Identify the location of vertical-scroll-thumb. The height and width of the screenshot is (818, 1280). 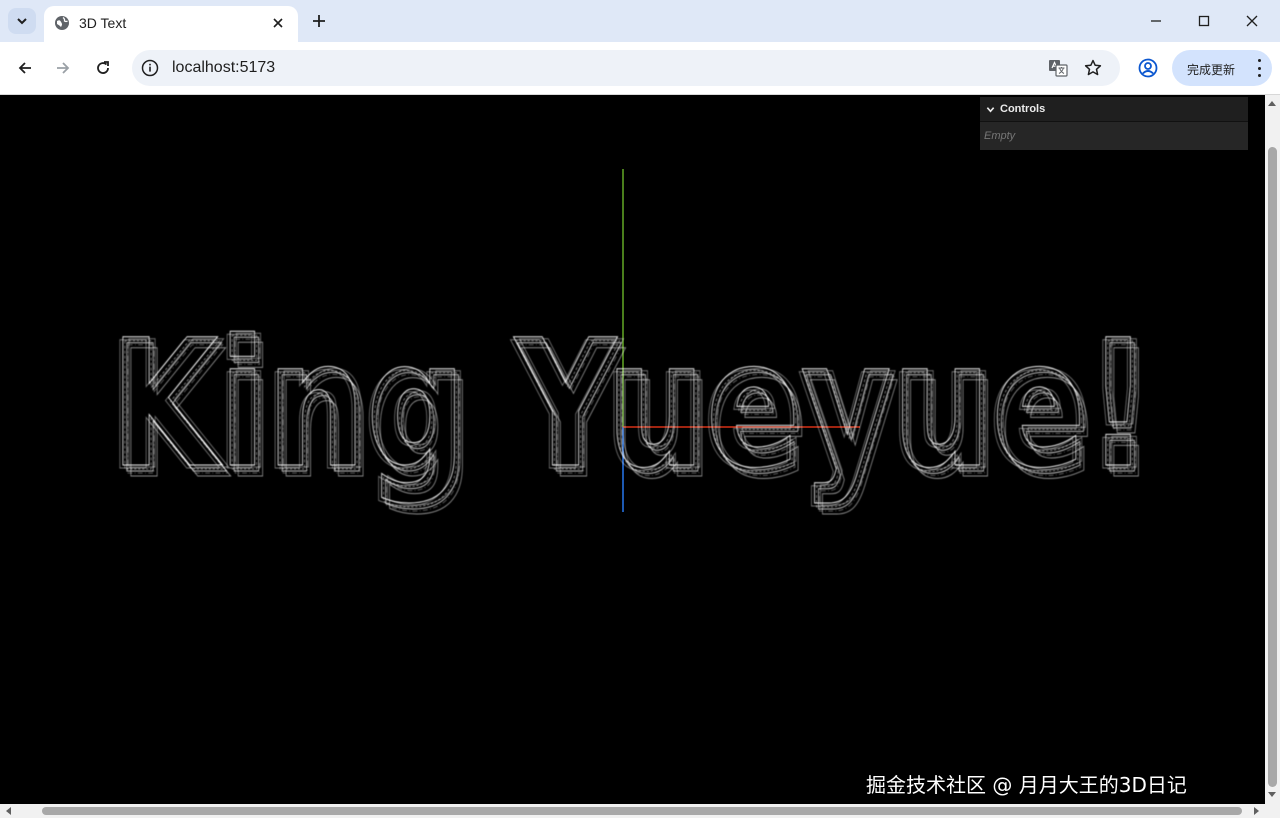
(1272, 467).